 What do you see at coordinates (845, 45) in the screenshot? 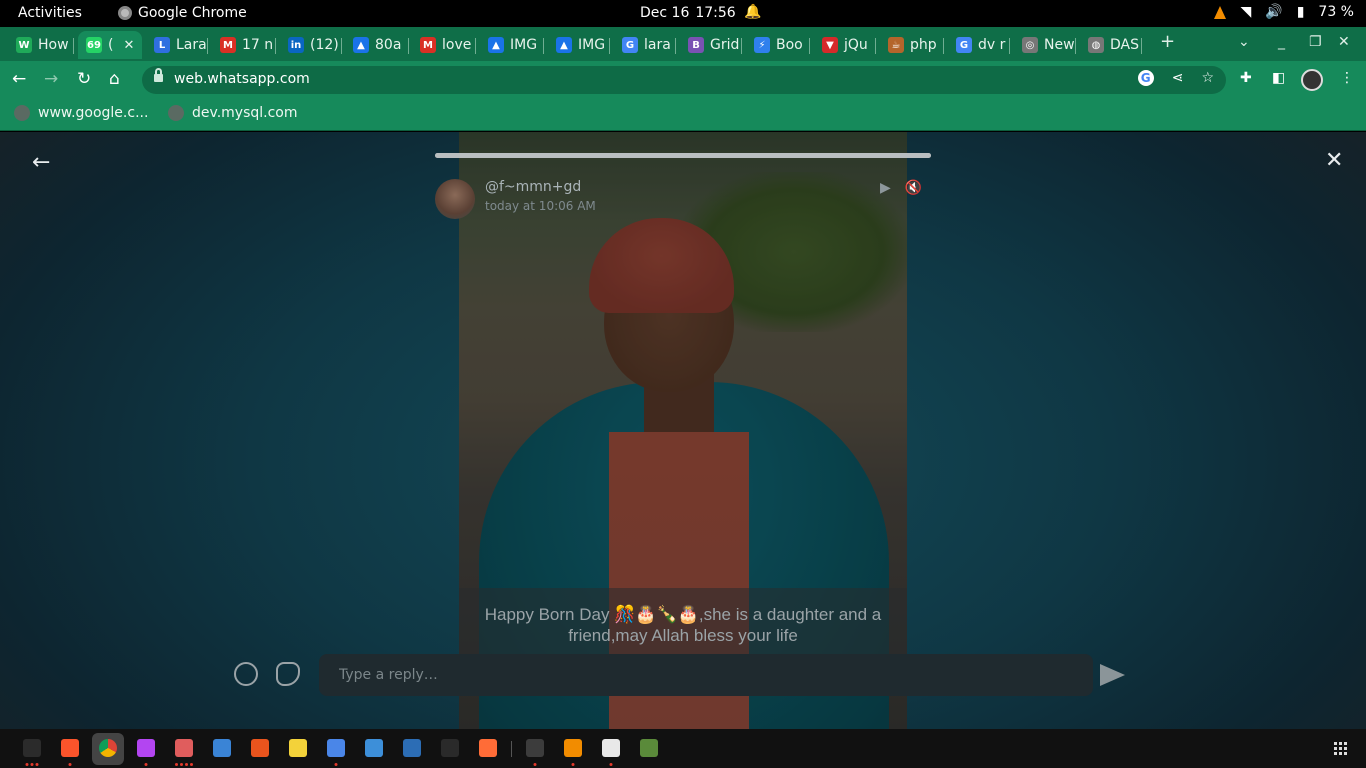
I see `tab-12: ▼ jQu` at bounding box center [845, 45].